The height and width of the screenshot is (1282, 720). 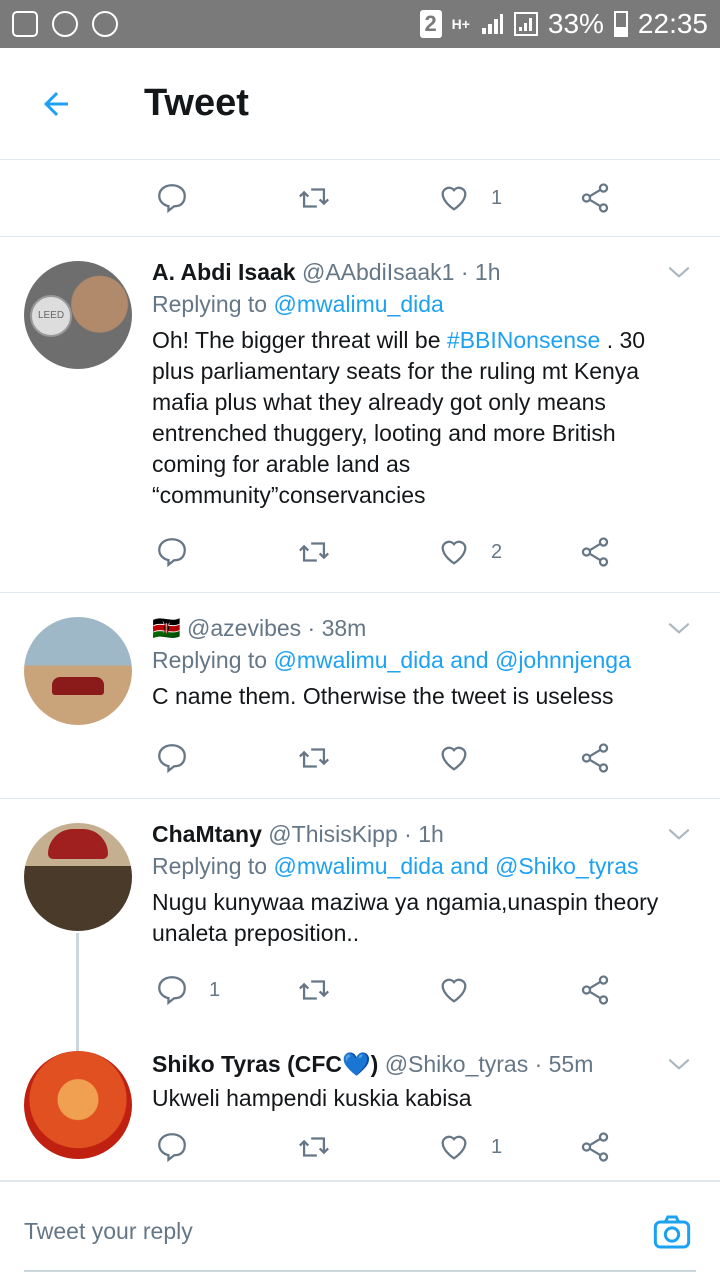 I want to click on sim-indicator: 2, so click(x=430, y=24).